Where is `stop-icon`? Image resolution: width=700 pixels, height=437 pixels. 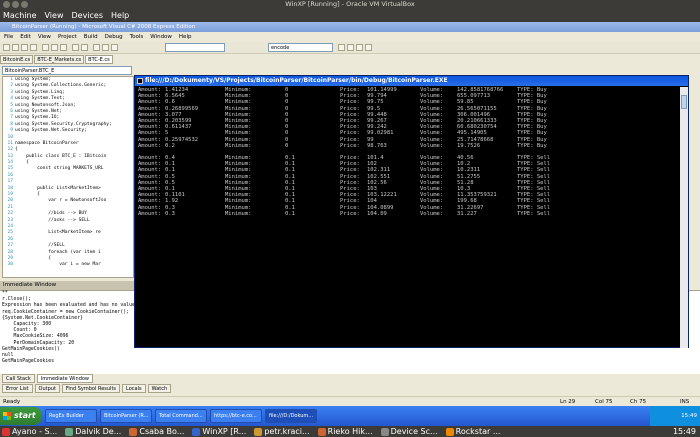 stop-icon is located at coordinates (114, 47).